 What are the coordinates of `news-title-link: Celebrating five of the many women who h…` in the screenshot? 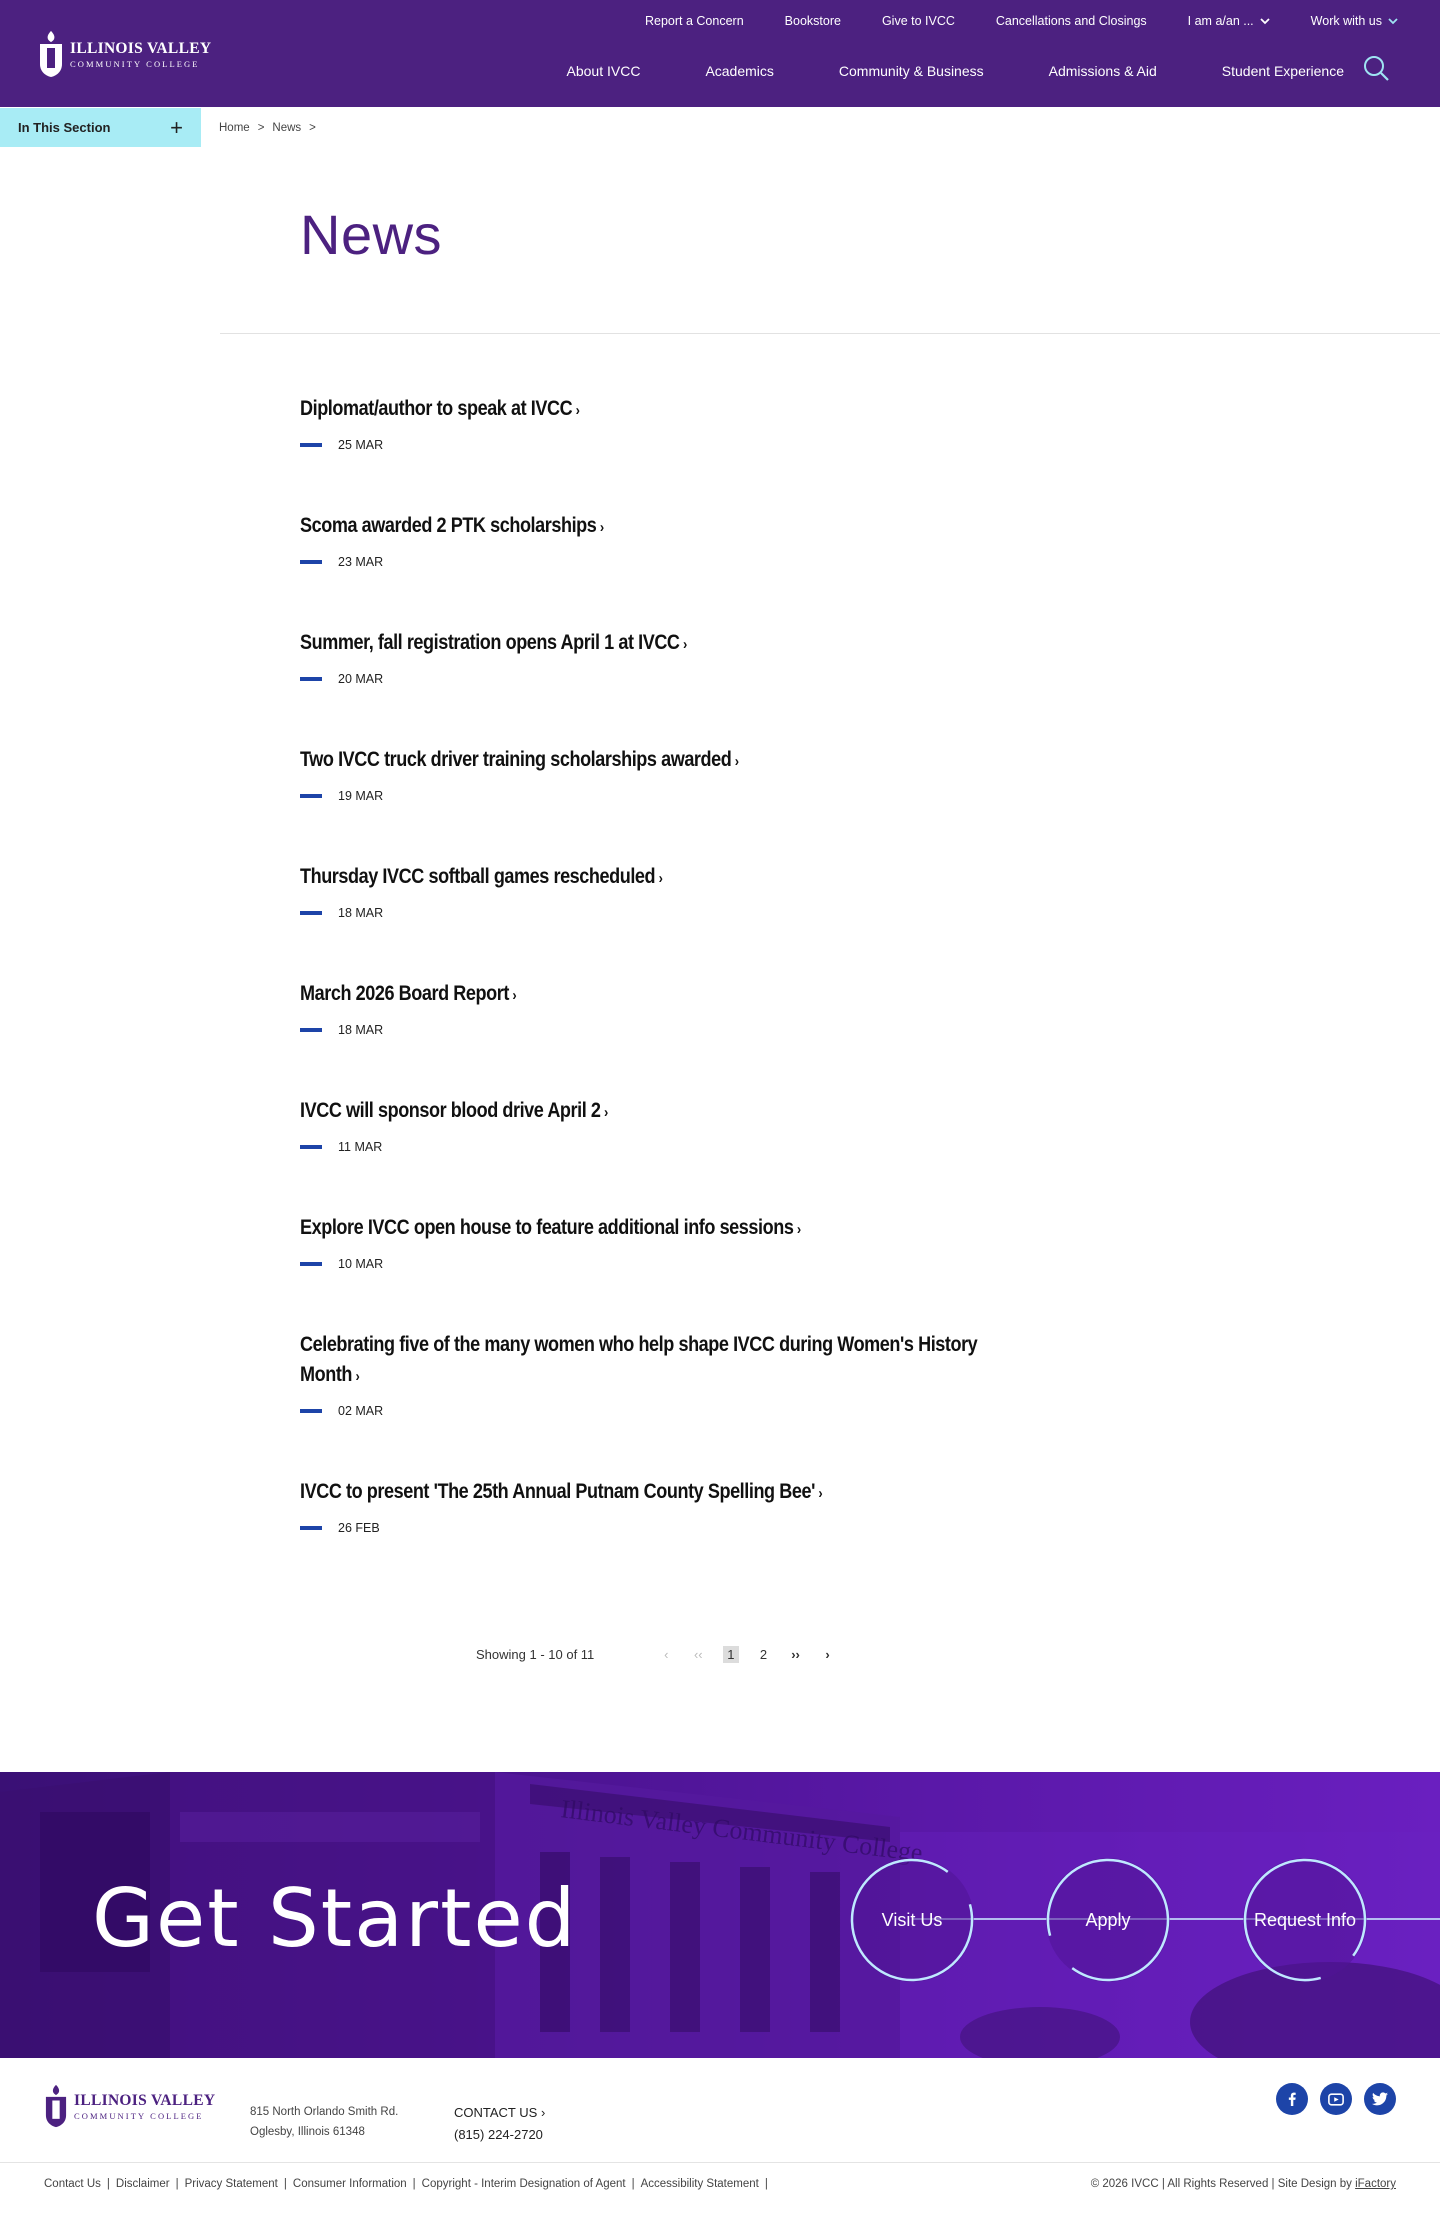 It's located at (639, 1361).